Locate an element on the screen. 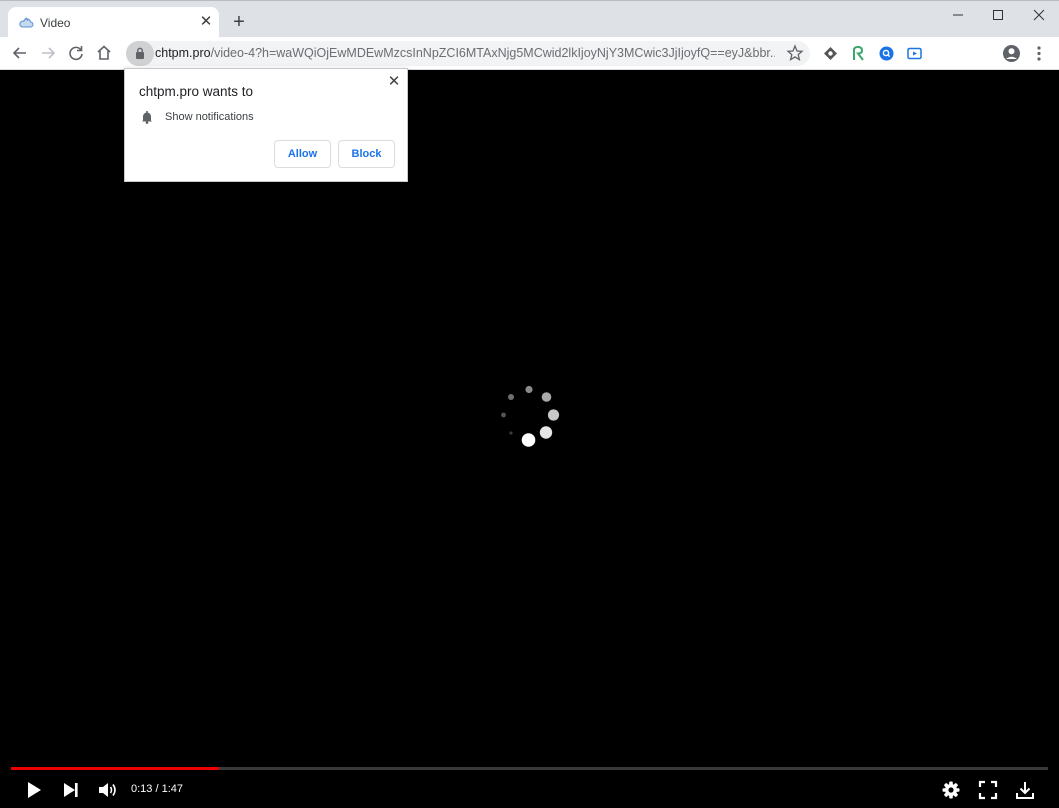  forward-button is located at coordinates (48, 53).